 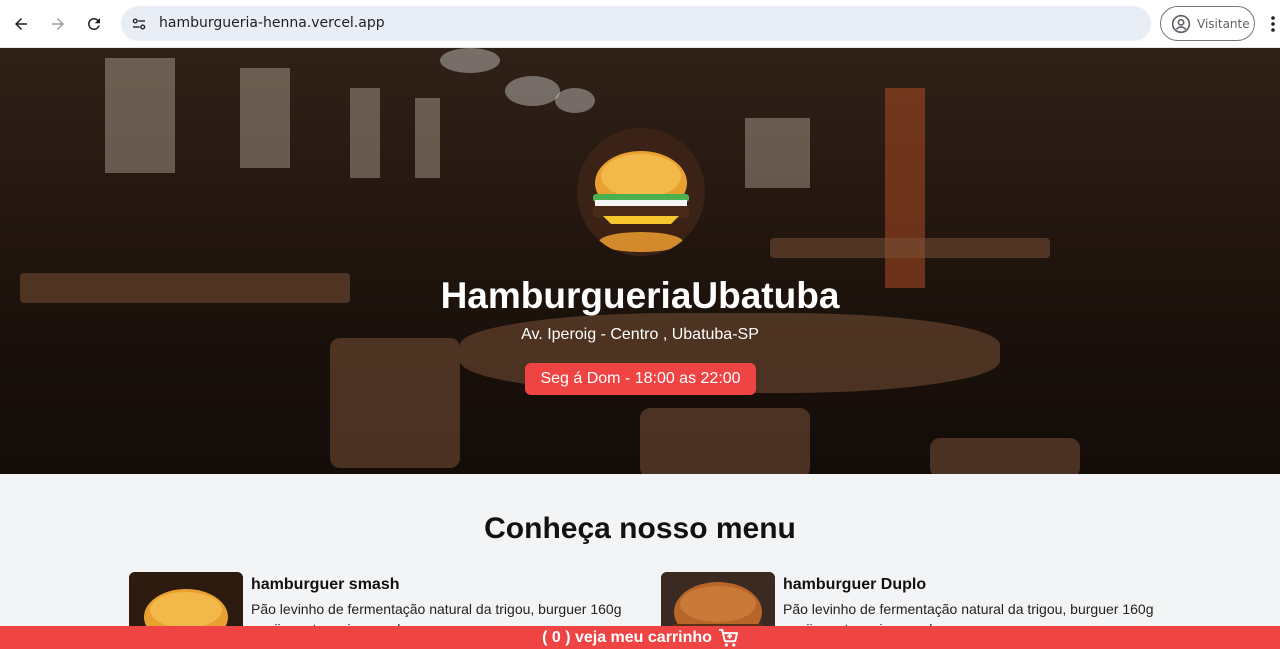 I want to click on arrow-left-icon, so click(x=21, y=24).